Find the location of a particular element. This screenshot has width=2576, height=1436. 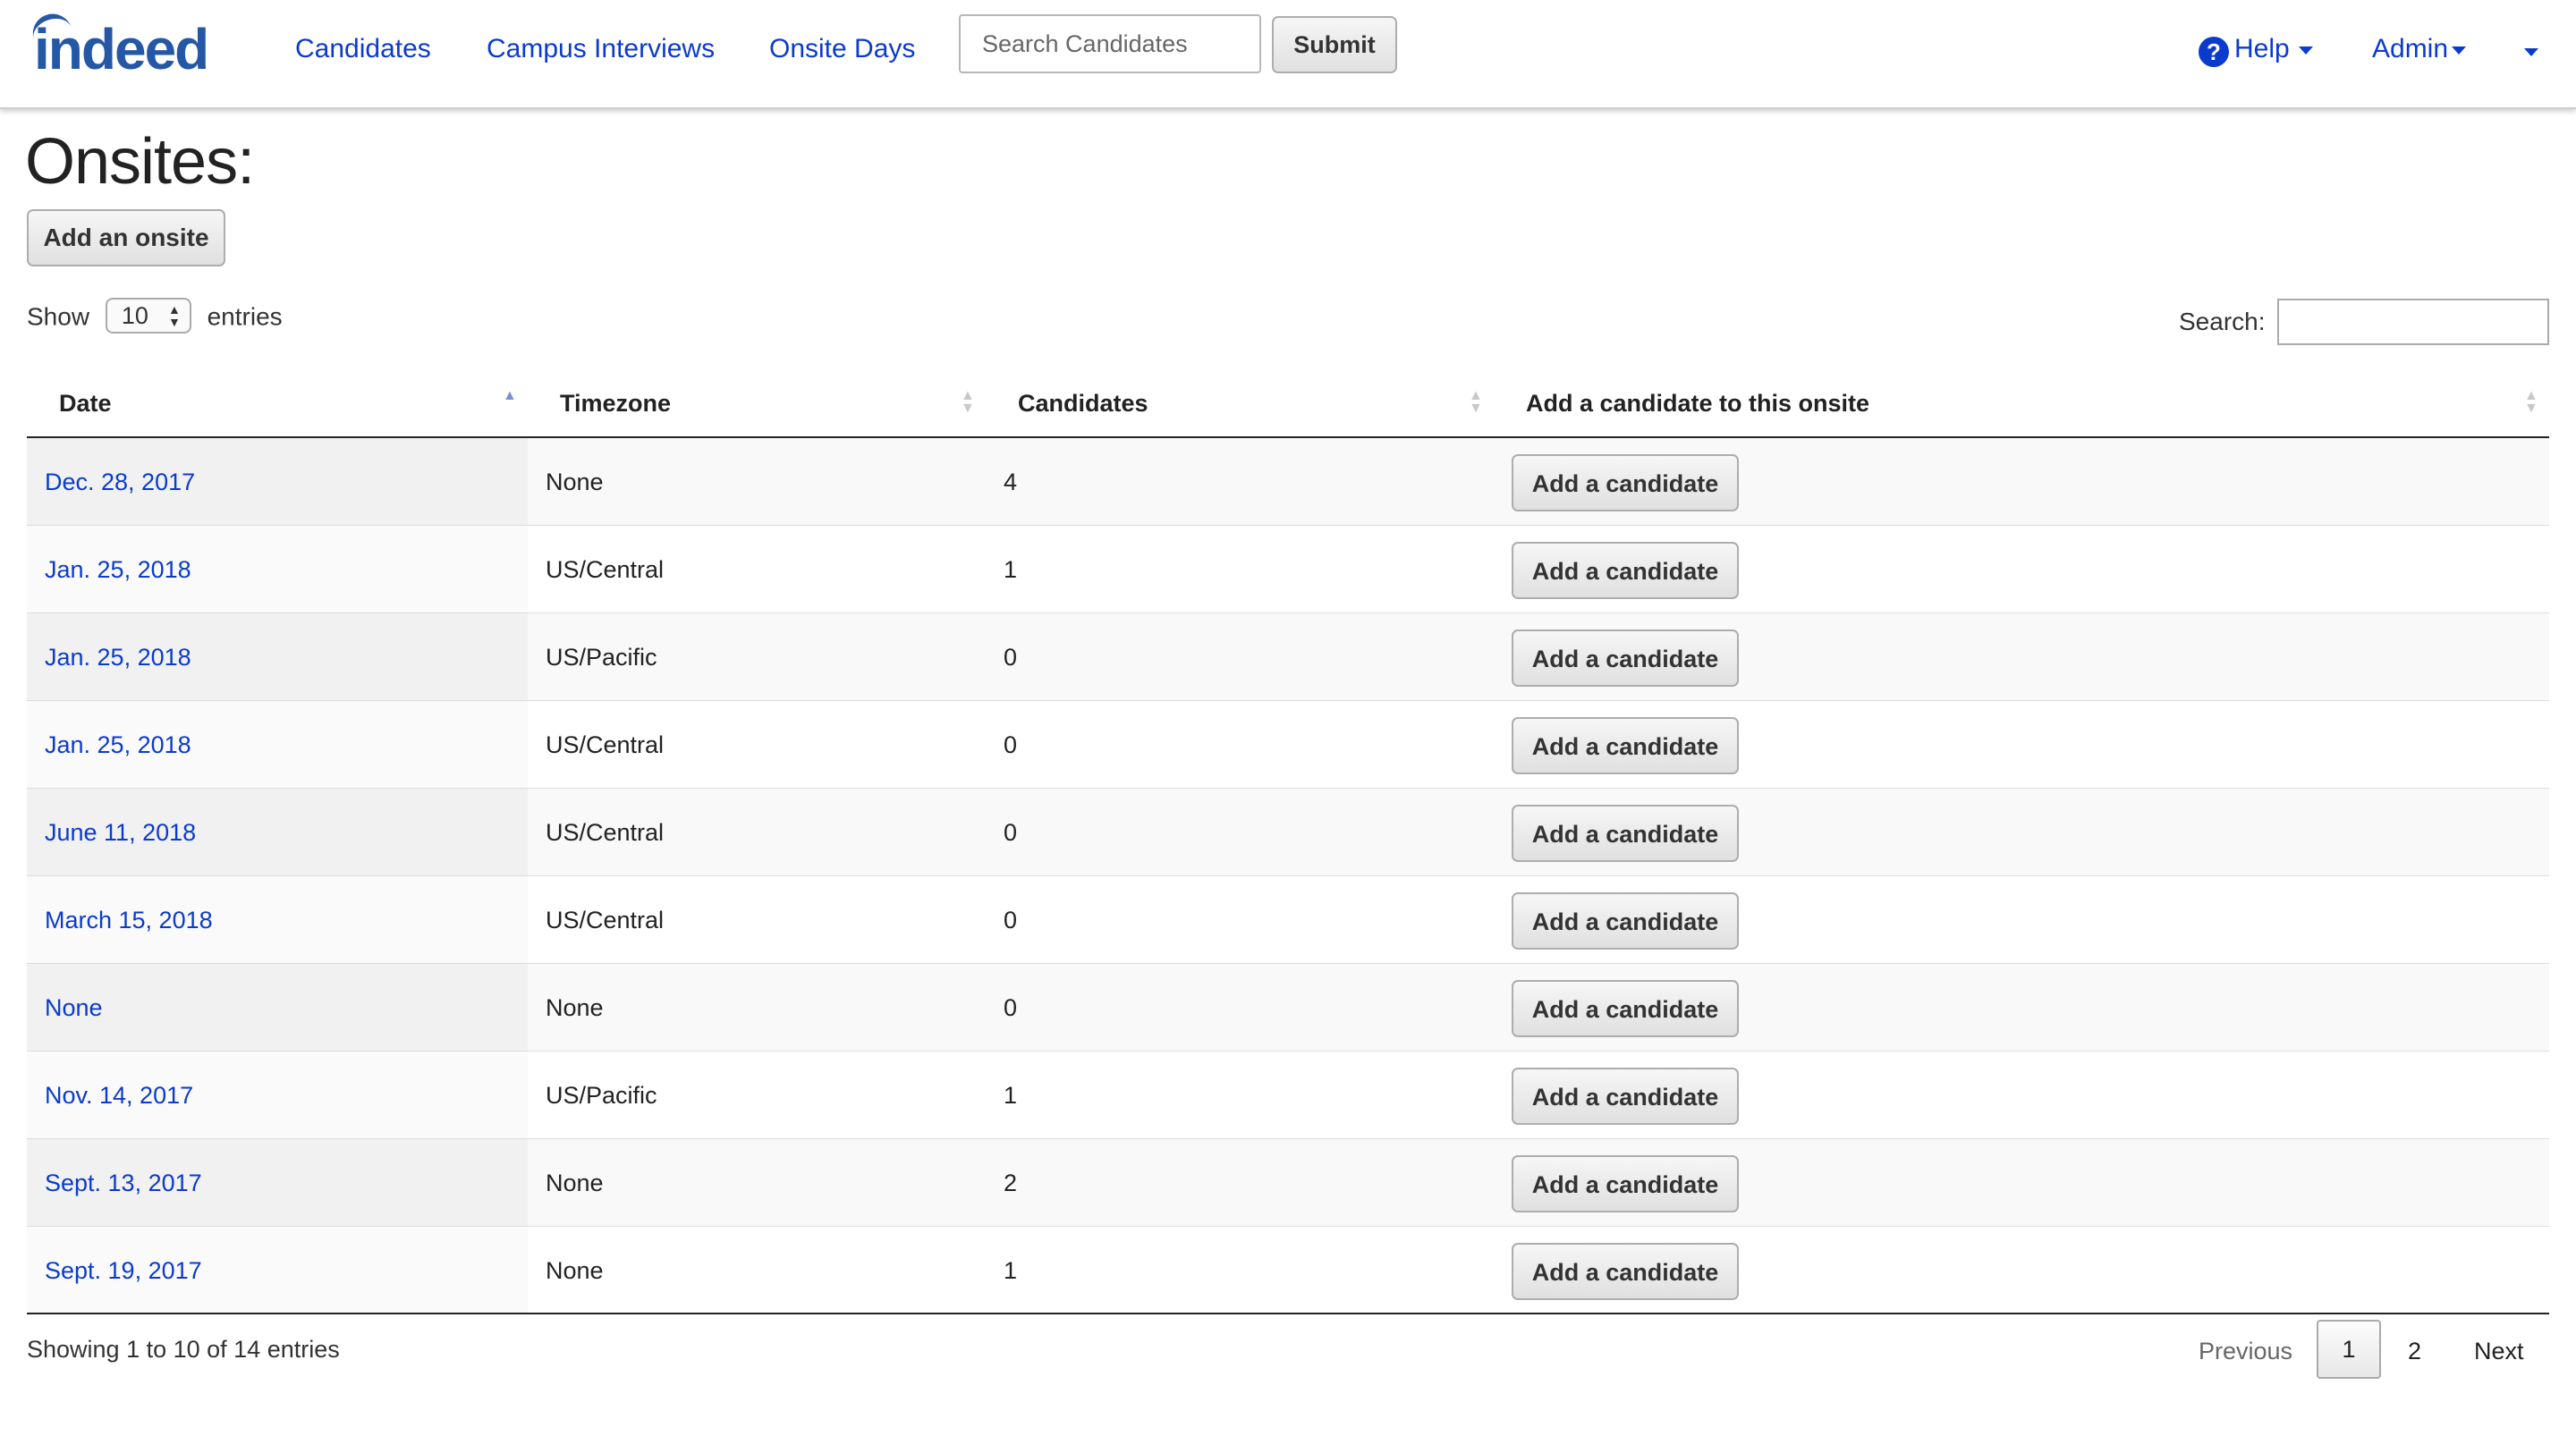

table-row: Dec. 28, 2017 None 4 Add a candidate is located at coordinates (1288, 482).